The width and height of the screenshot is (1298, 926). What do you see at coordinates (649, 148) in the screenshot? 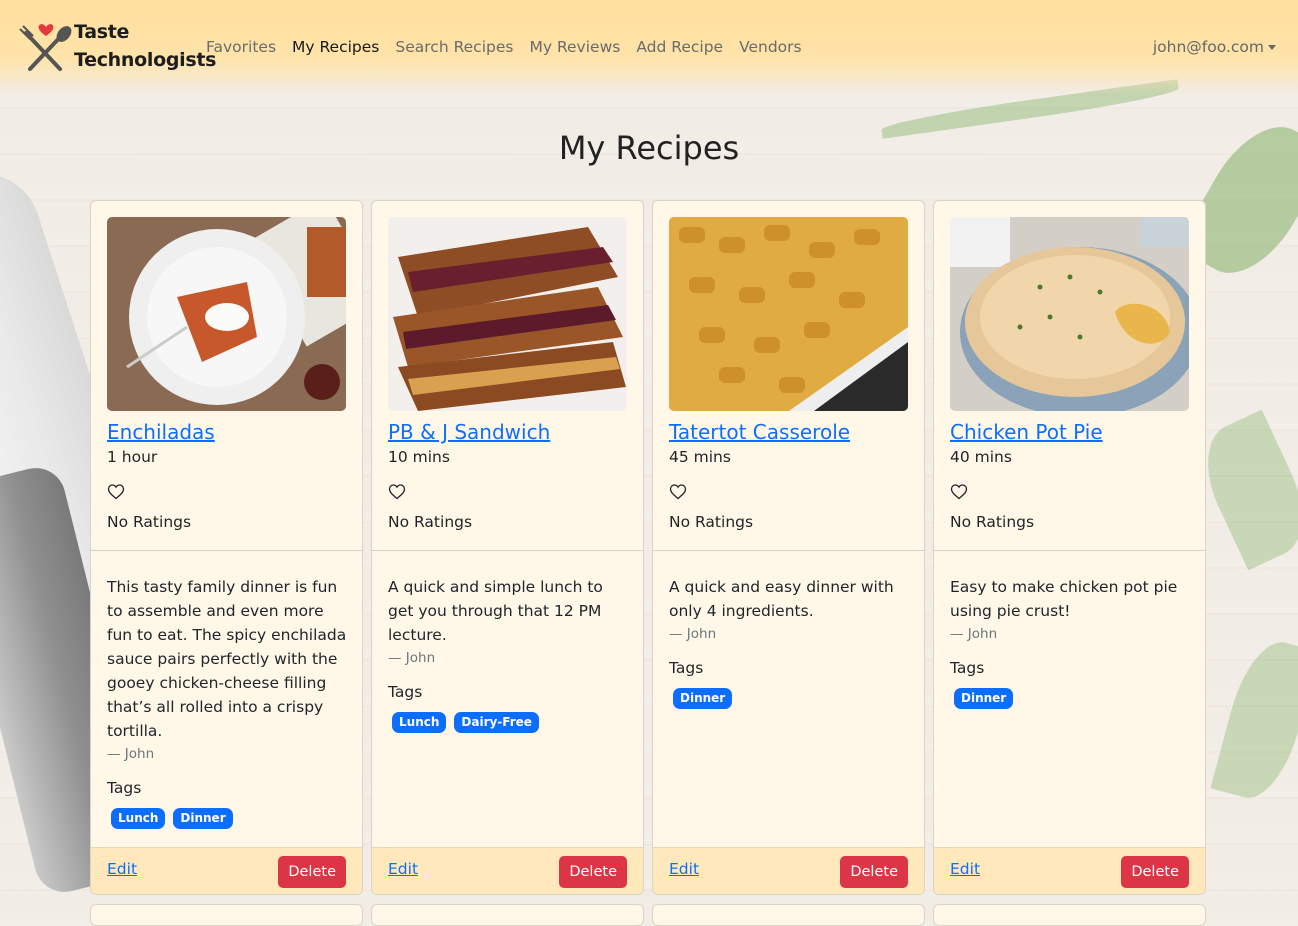
I see `page-title: My Recipes` at bounding box center [649, 148].